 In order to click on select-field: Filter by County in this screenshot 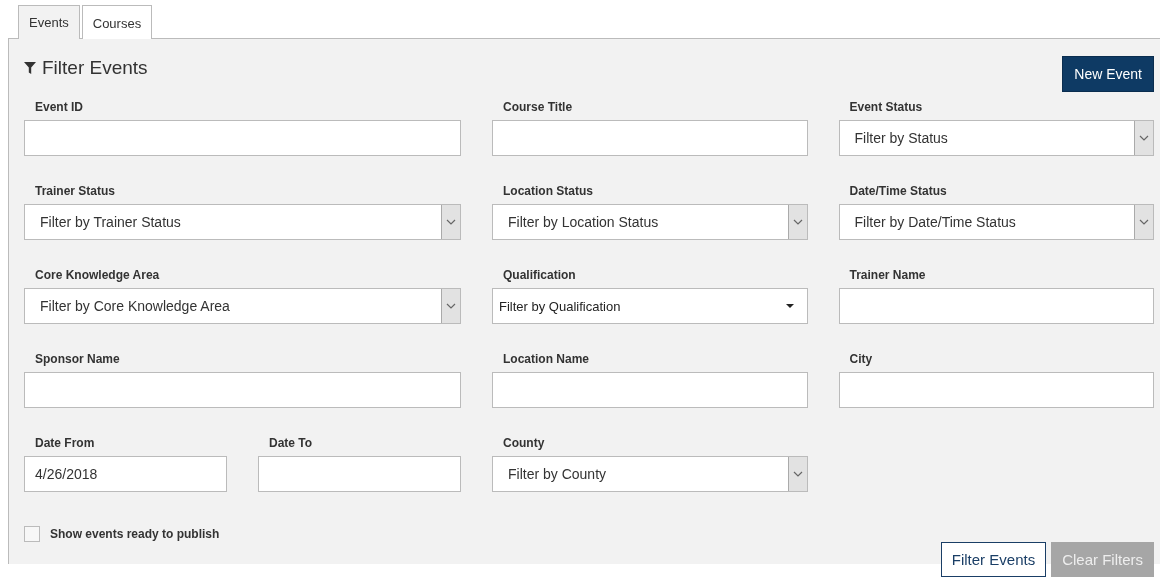, I will do `click(650, 474)`.